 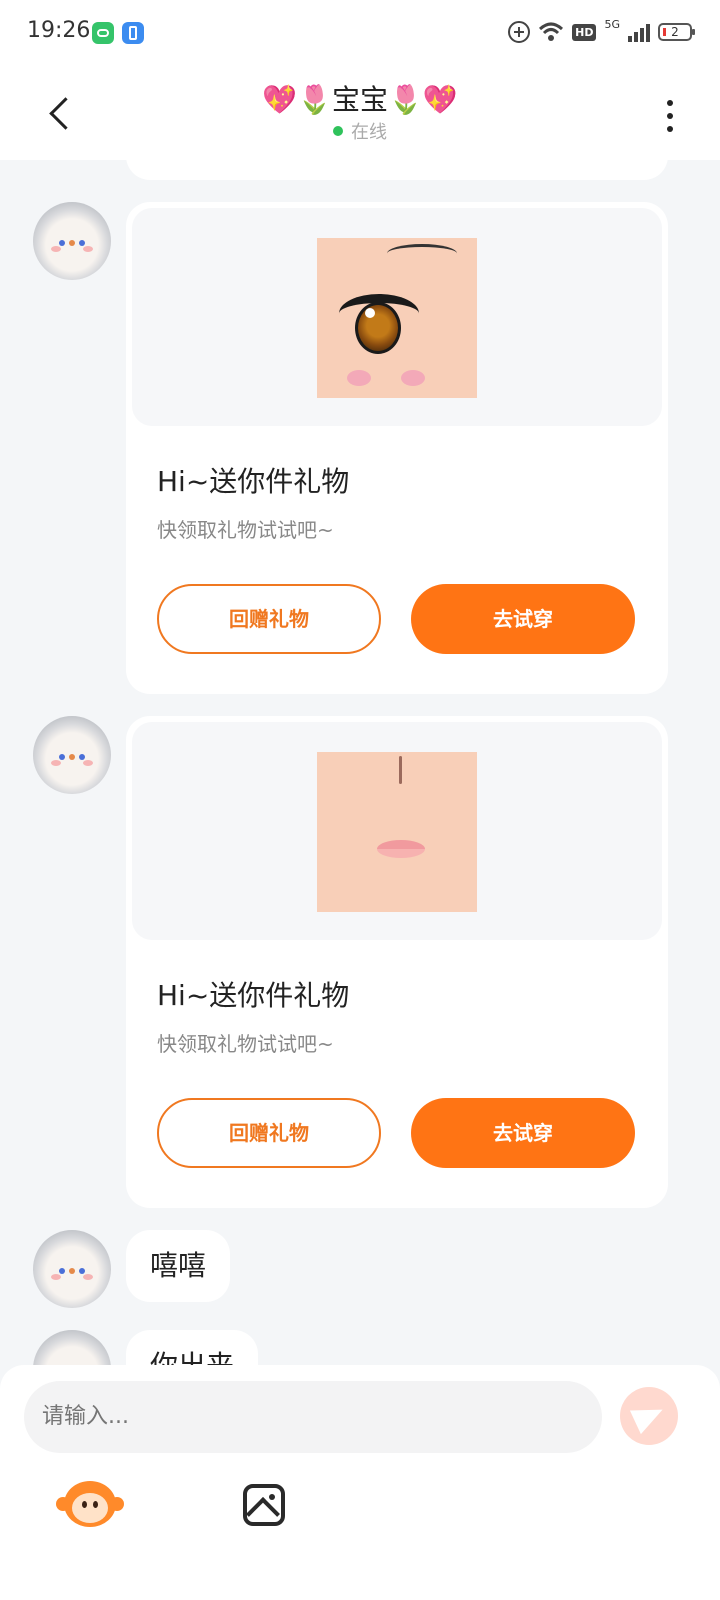 I want to click on status-time: 19:26, so click(x=59, y=30).